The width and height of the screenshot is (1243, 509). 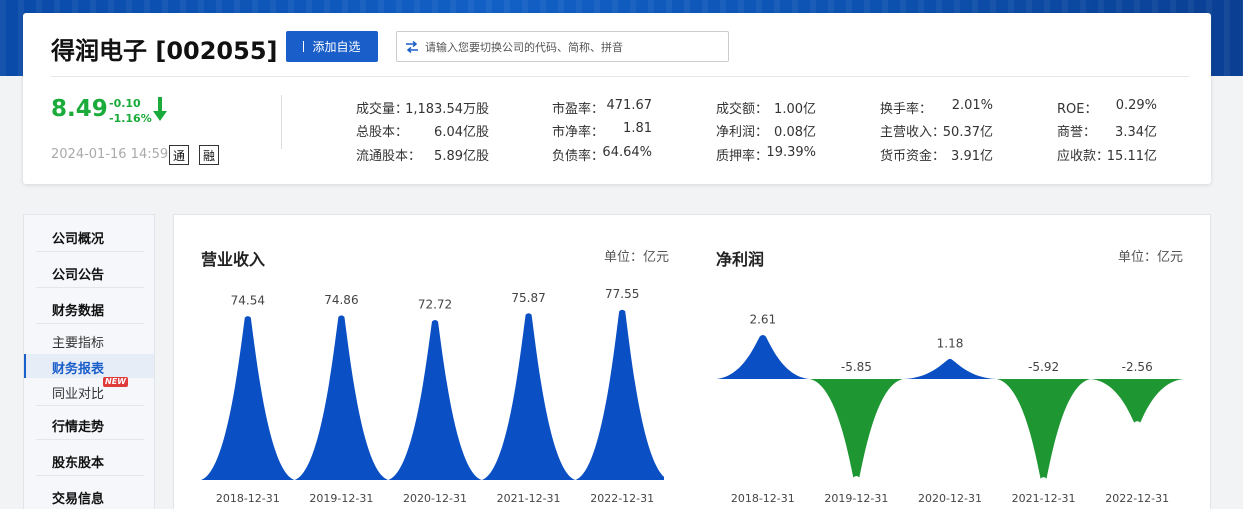 I want to click on profit-x-tick: 2018-12-31, so click(x=763, y=498).